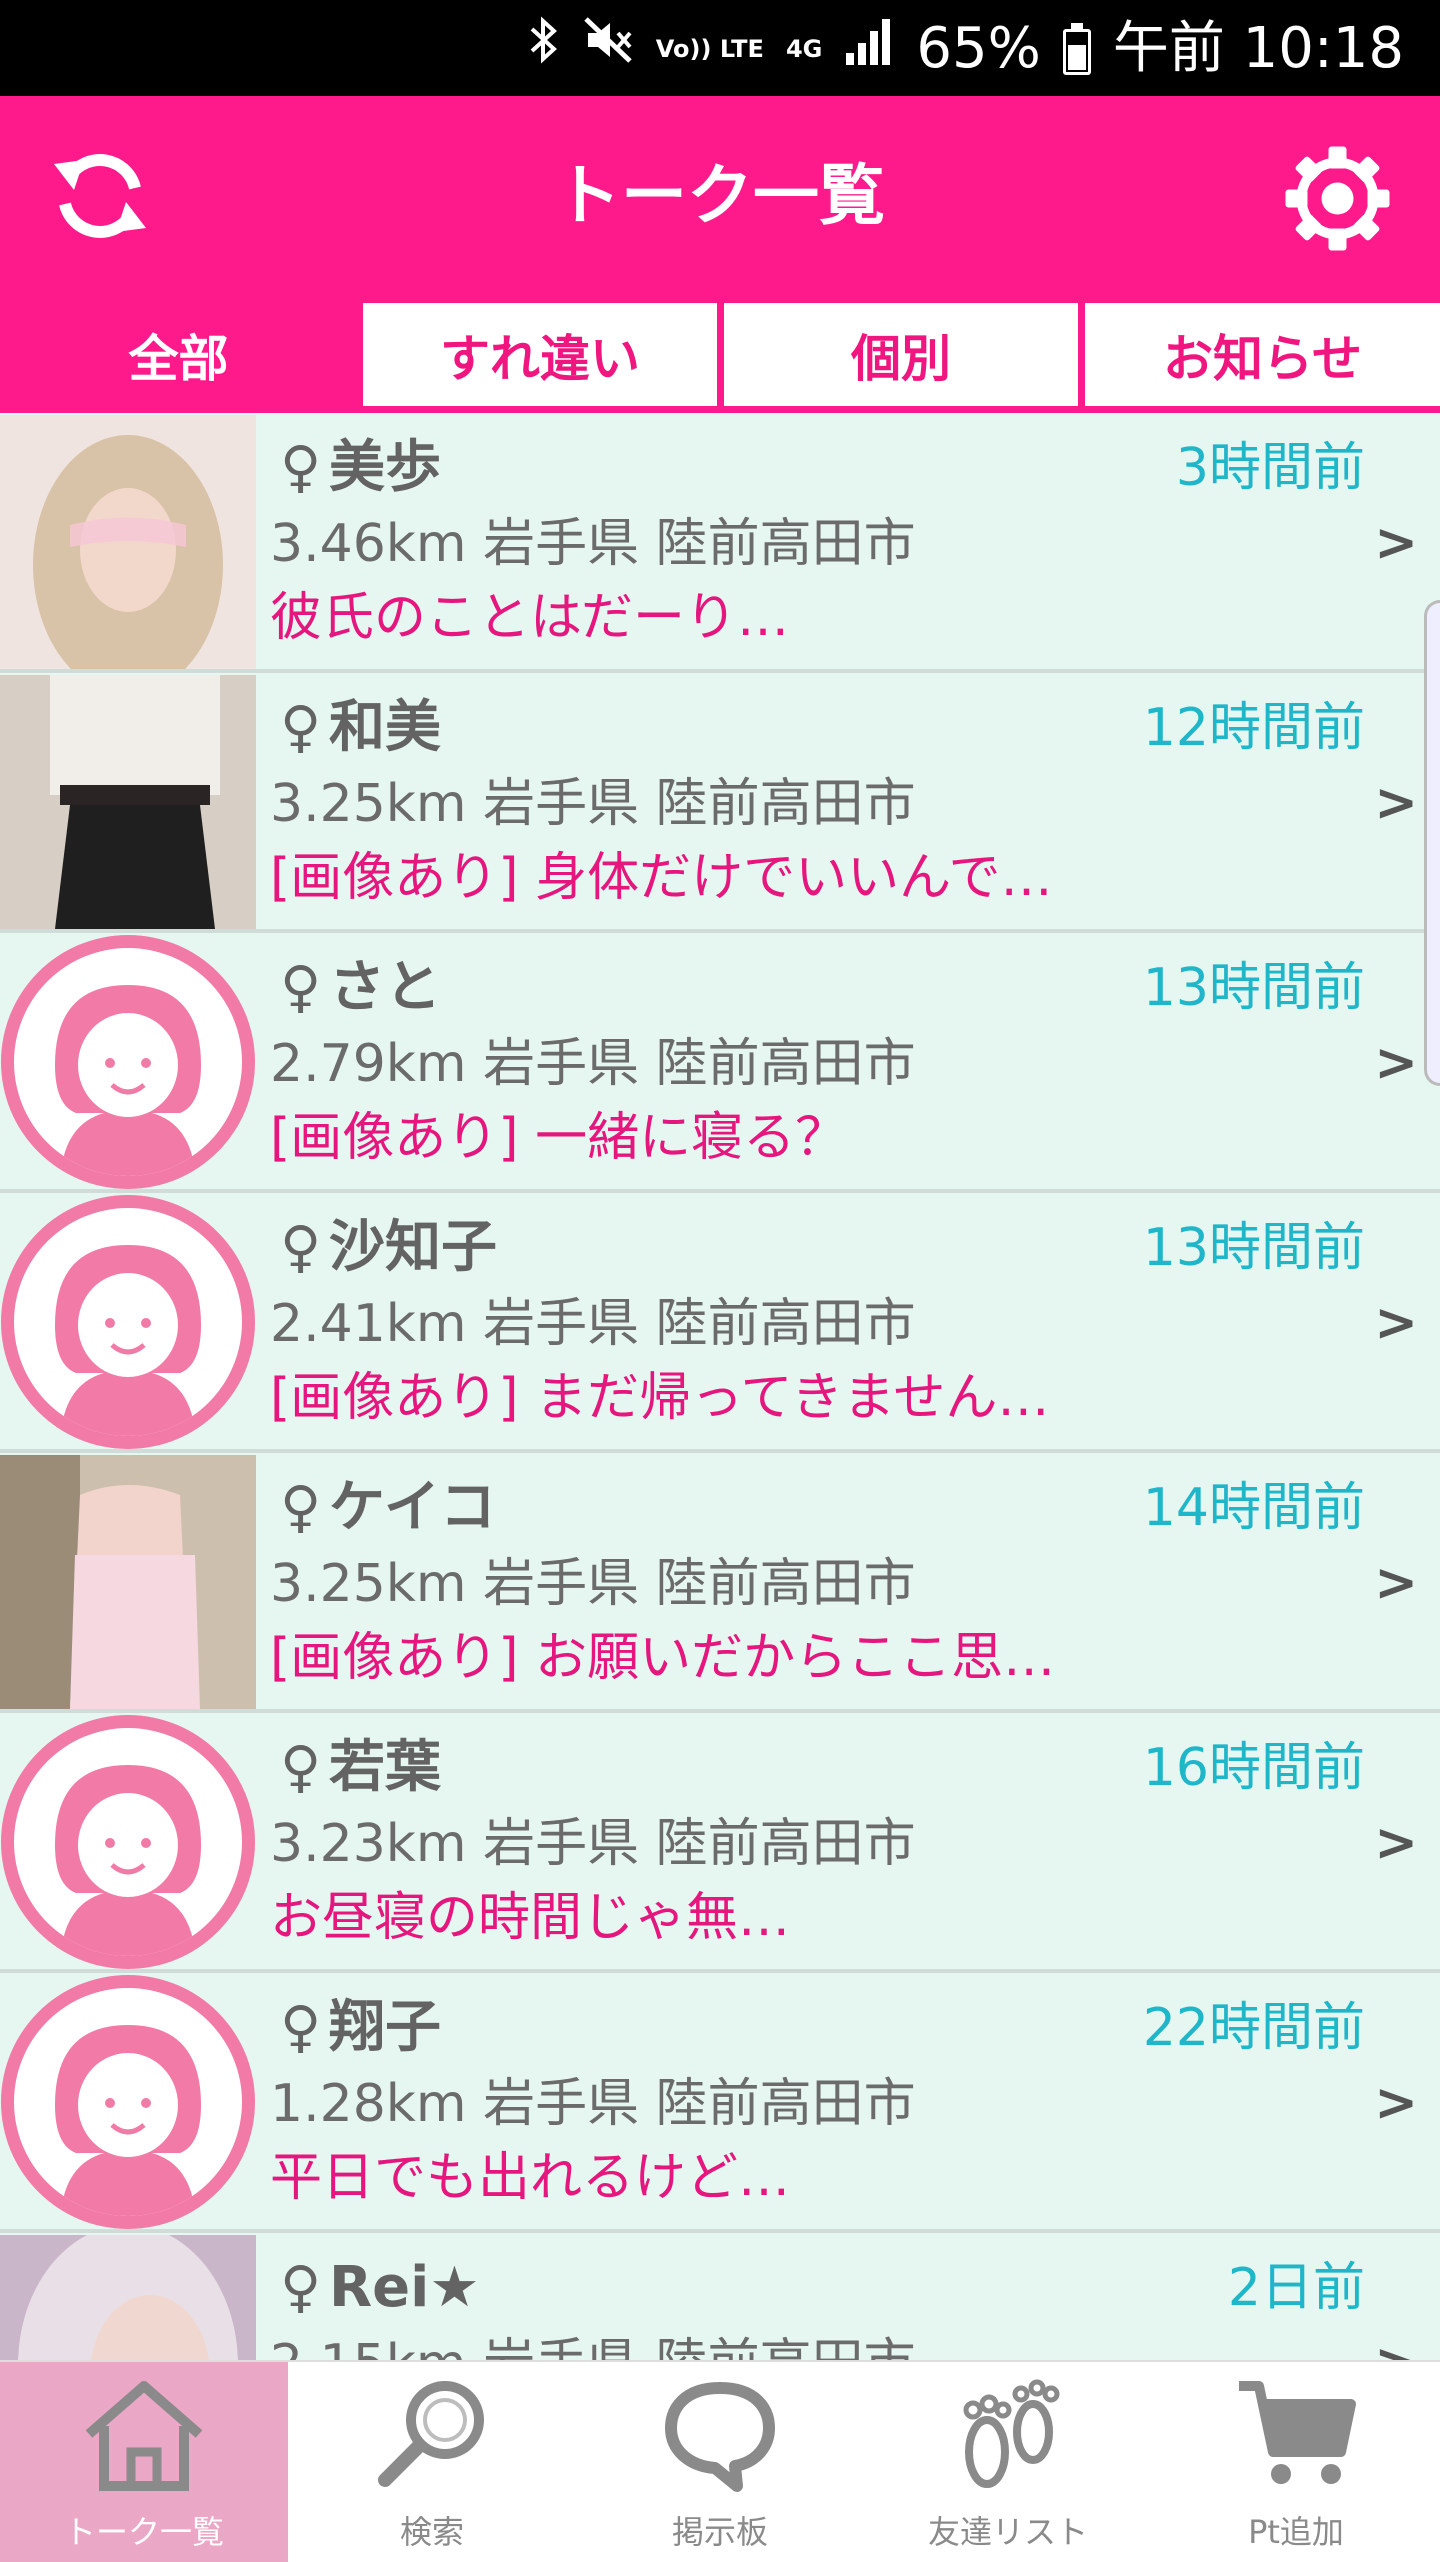 This screenshot has width=1440, height=2562. Describe the element at coordinates (709, 49) in the screenshot. I see `volte-icon: Vo)) LTE` at that location.